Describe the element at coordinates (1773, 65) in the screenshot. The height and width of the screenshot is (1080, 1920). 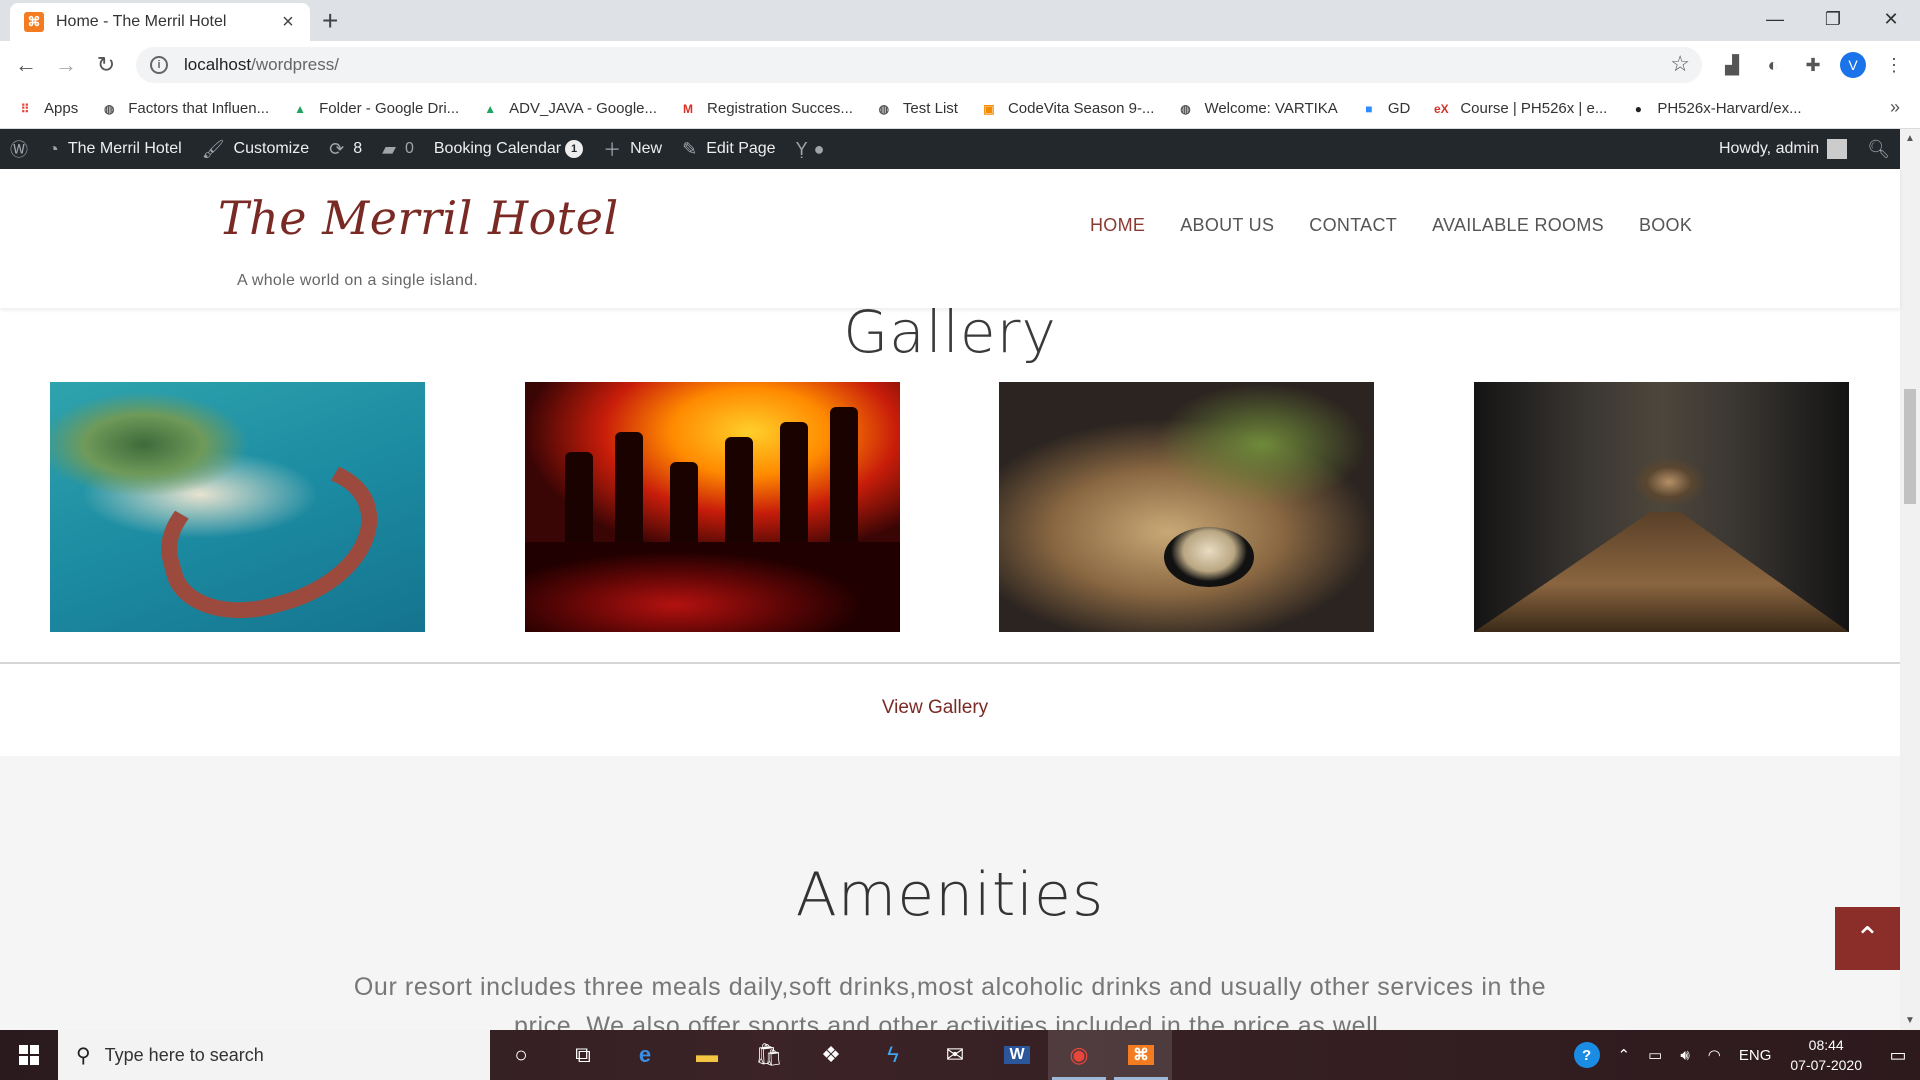
I see `extension-circle-icon: ◐` at that location.